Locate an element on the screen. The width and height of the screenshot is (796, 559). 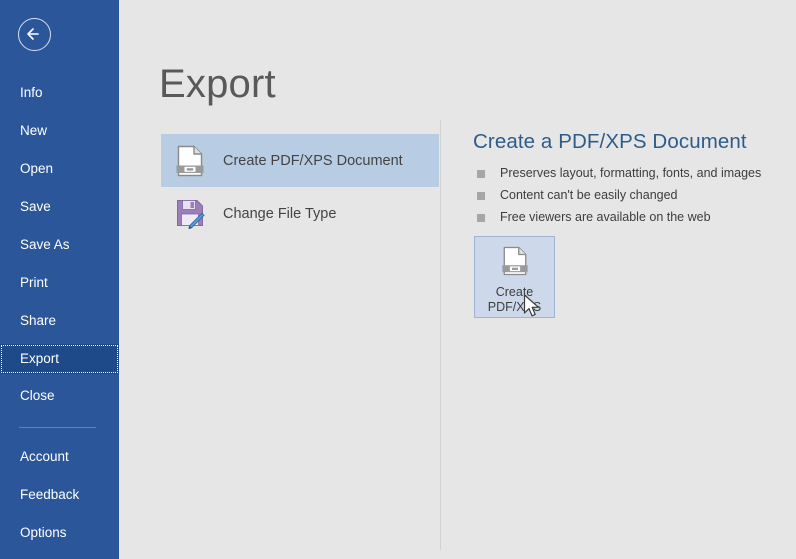
sidebar-item-save-as: Save As is located at coordinates (59, 245).